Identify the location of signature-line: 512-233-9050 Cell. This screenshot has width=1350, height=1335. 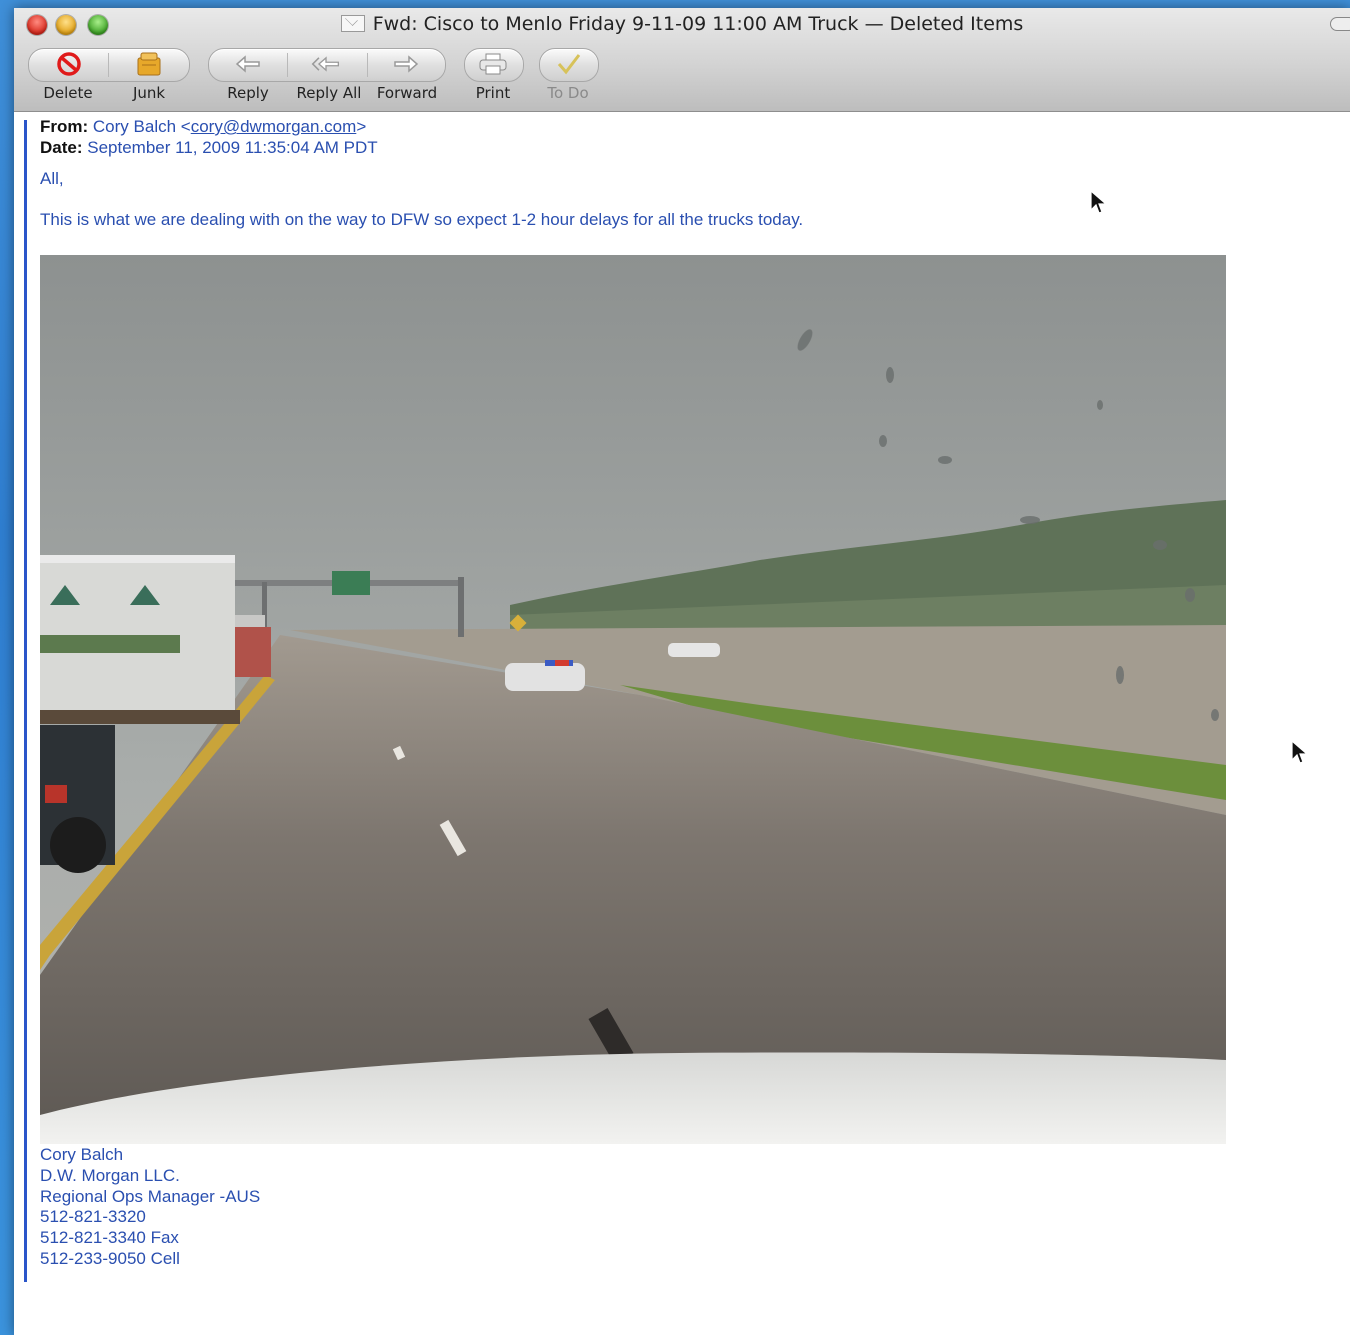
(110, 1258).